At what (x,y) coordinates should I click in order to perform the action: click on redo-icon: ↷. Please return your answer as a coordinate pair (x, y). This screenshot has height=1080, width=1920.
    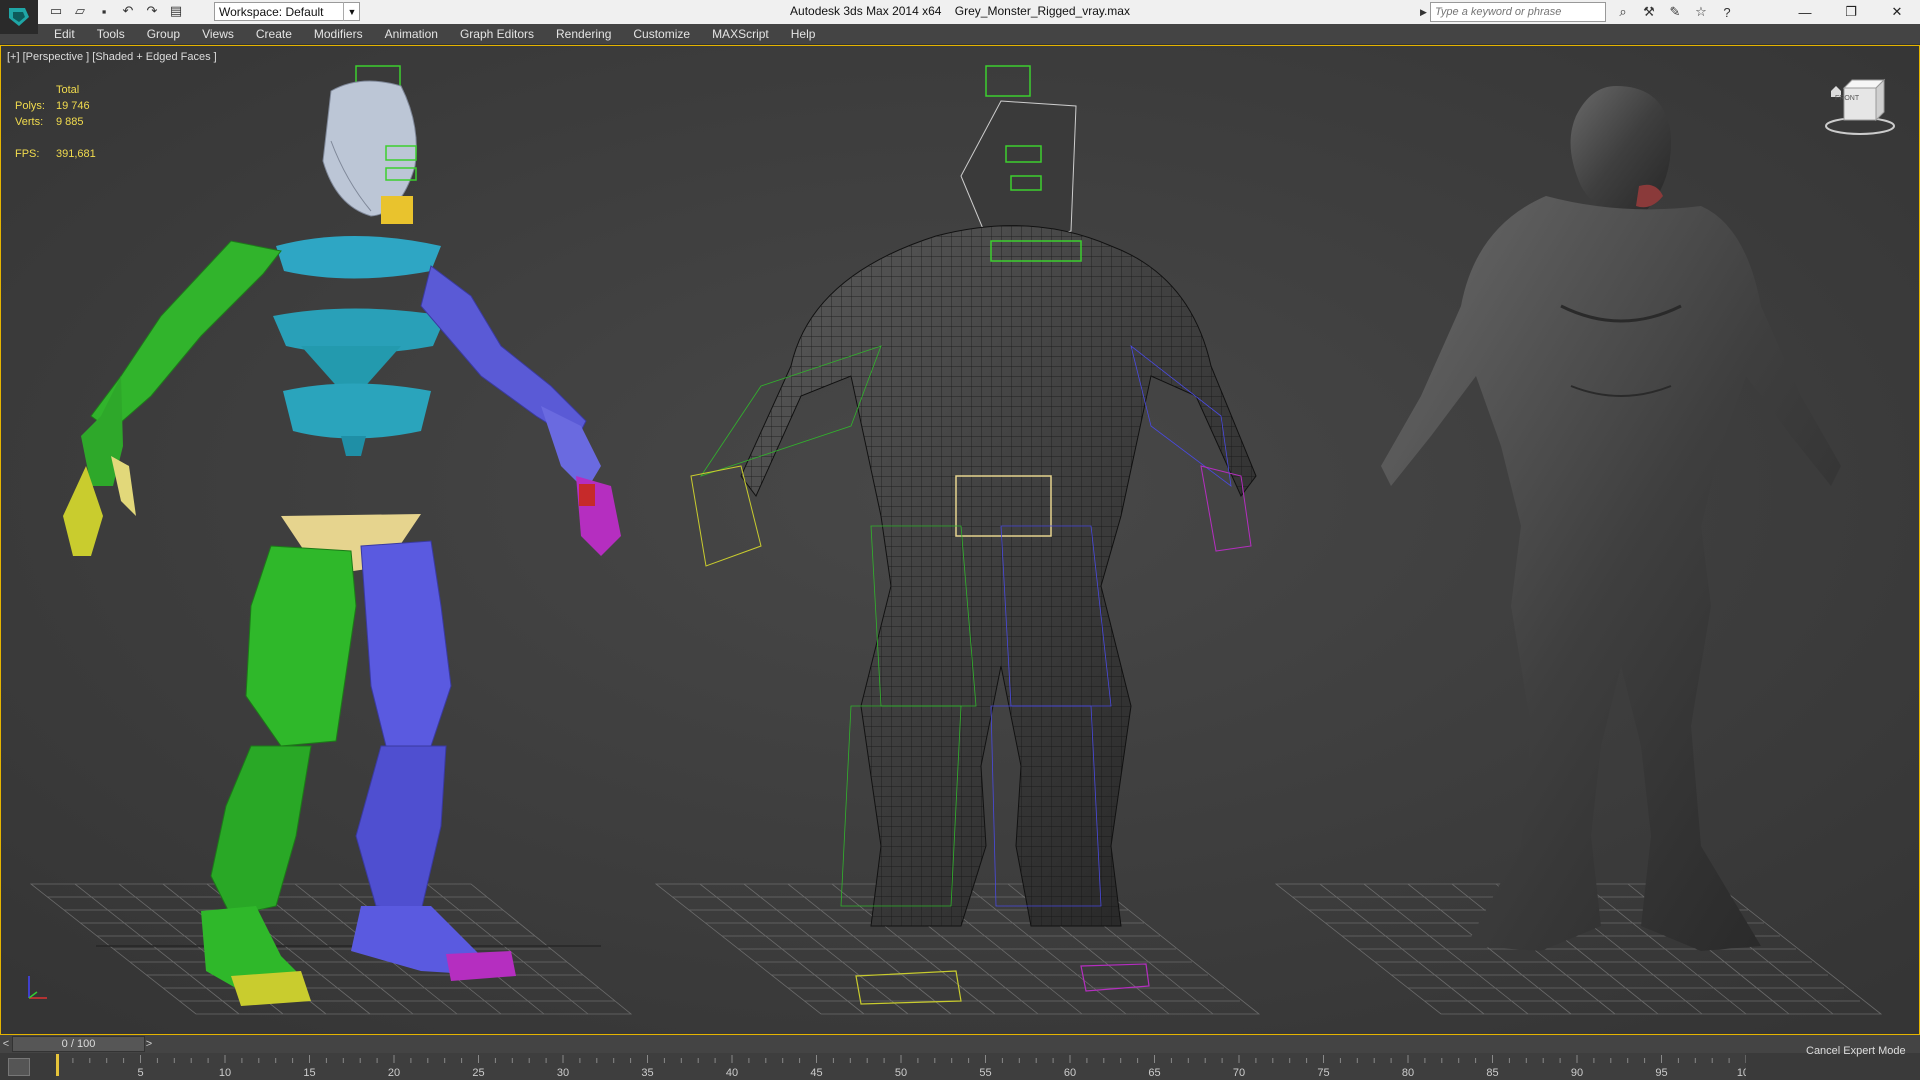
    Looking at the image, I should click on (152, 11).